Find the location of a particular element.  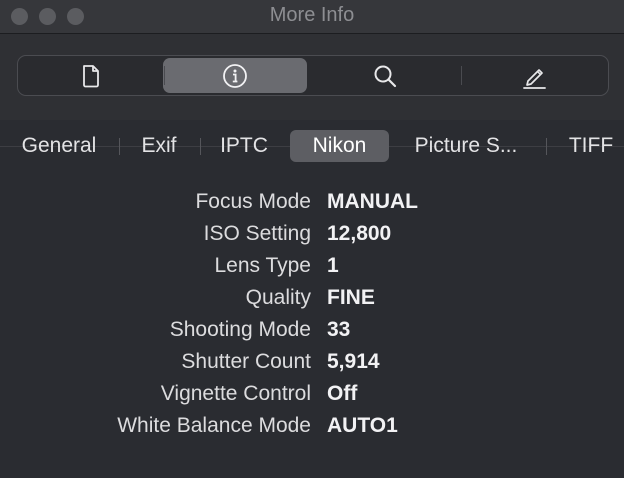

tab-nikon: Nikon is located at coordinates (339, 146).